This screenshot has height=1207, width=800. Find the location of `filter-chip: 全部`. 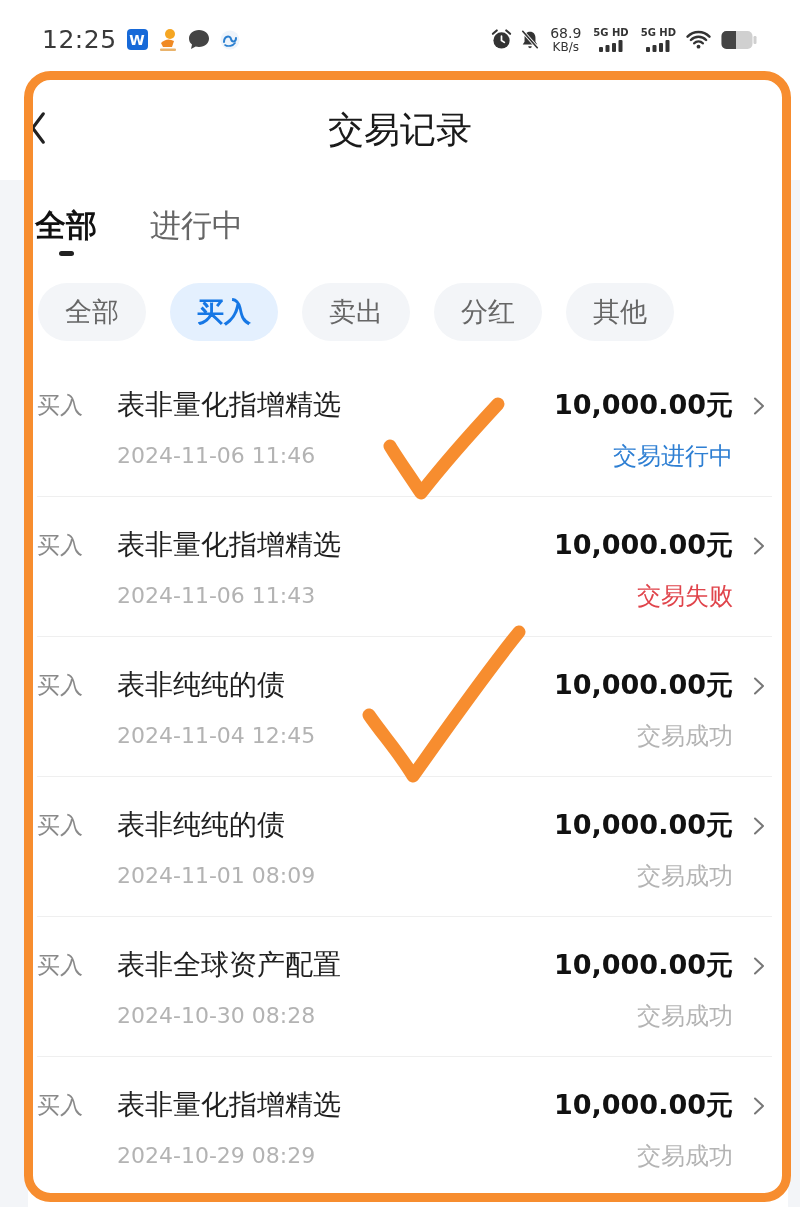

filter-chip: 全部 is located at coordinates (92, 312).